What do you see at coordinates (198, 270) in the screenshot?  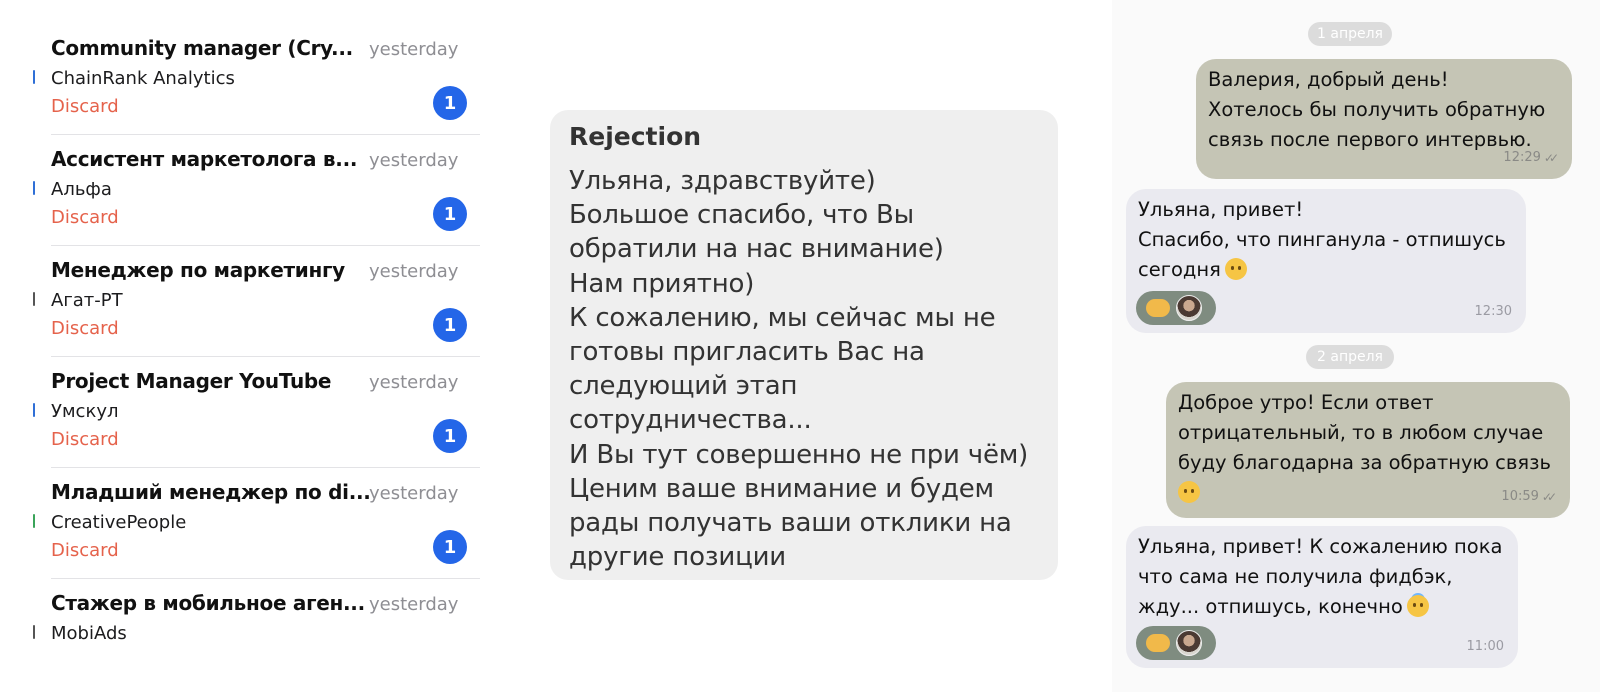 I see `job-title: Менеджер по маркетингу` at bounding box center [198, 270].